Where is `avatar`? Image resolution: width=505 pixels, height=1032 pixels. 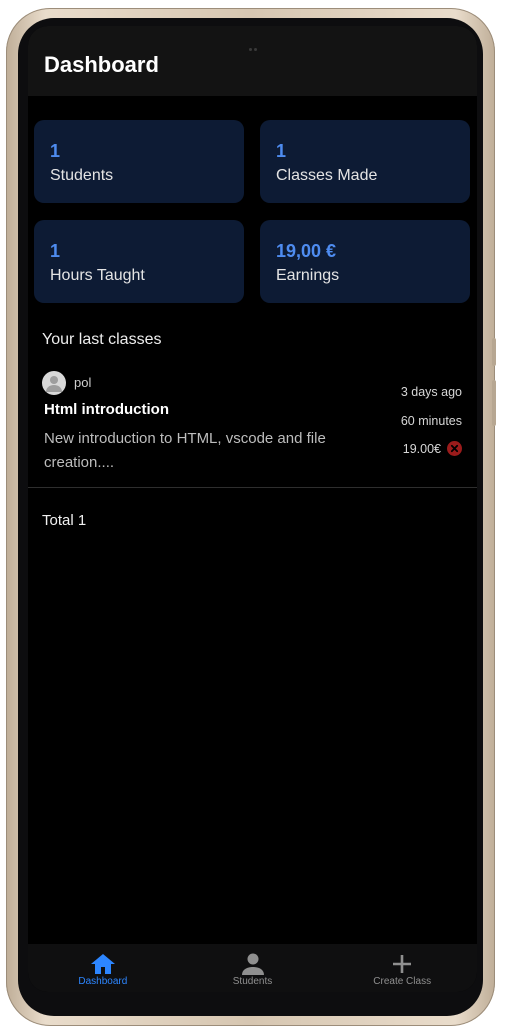
avatar is located at coordinates (54, 383).